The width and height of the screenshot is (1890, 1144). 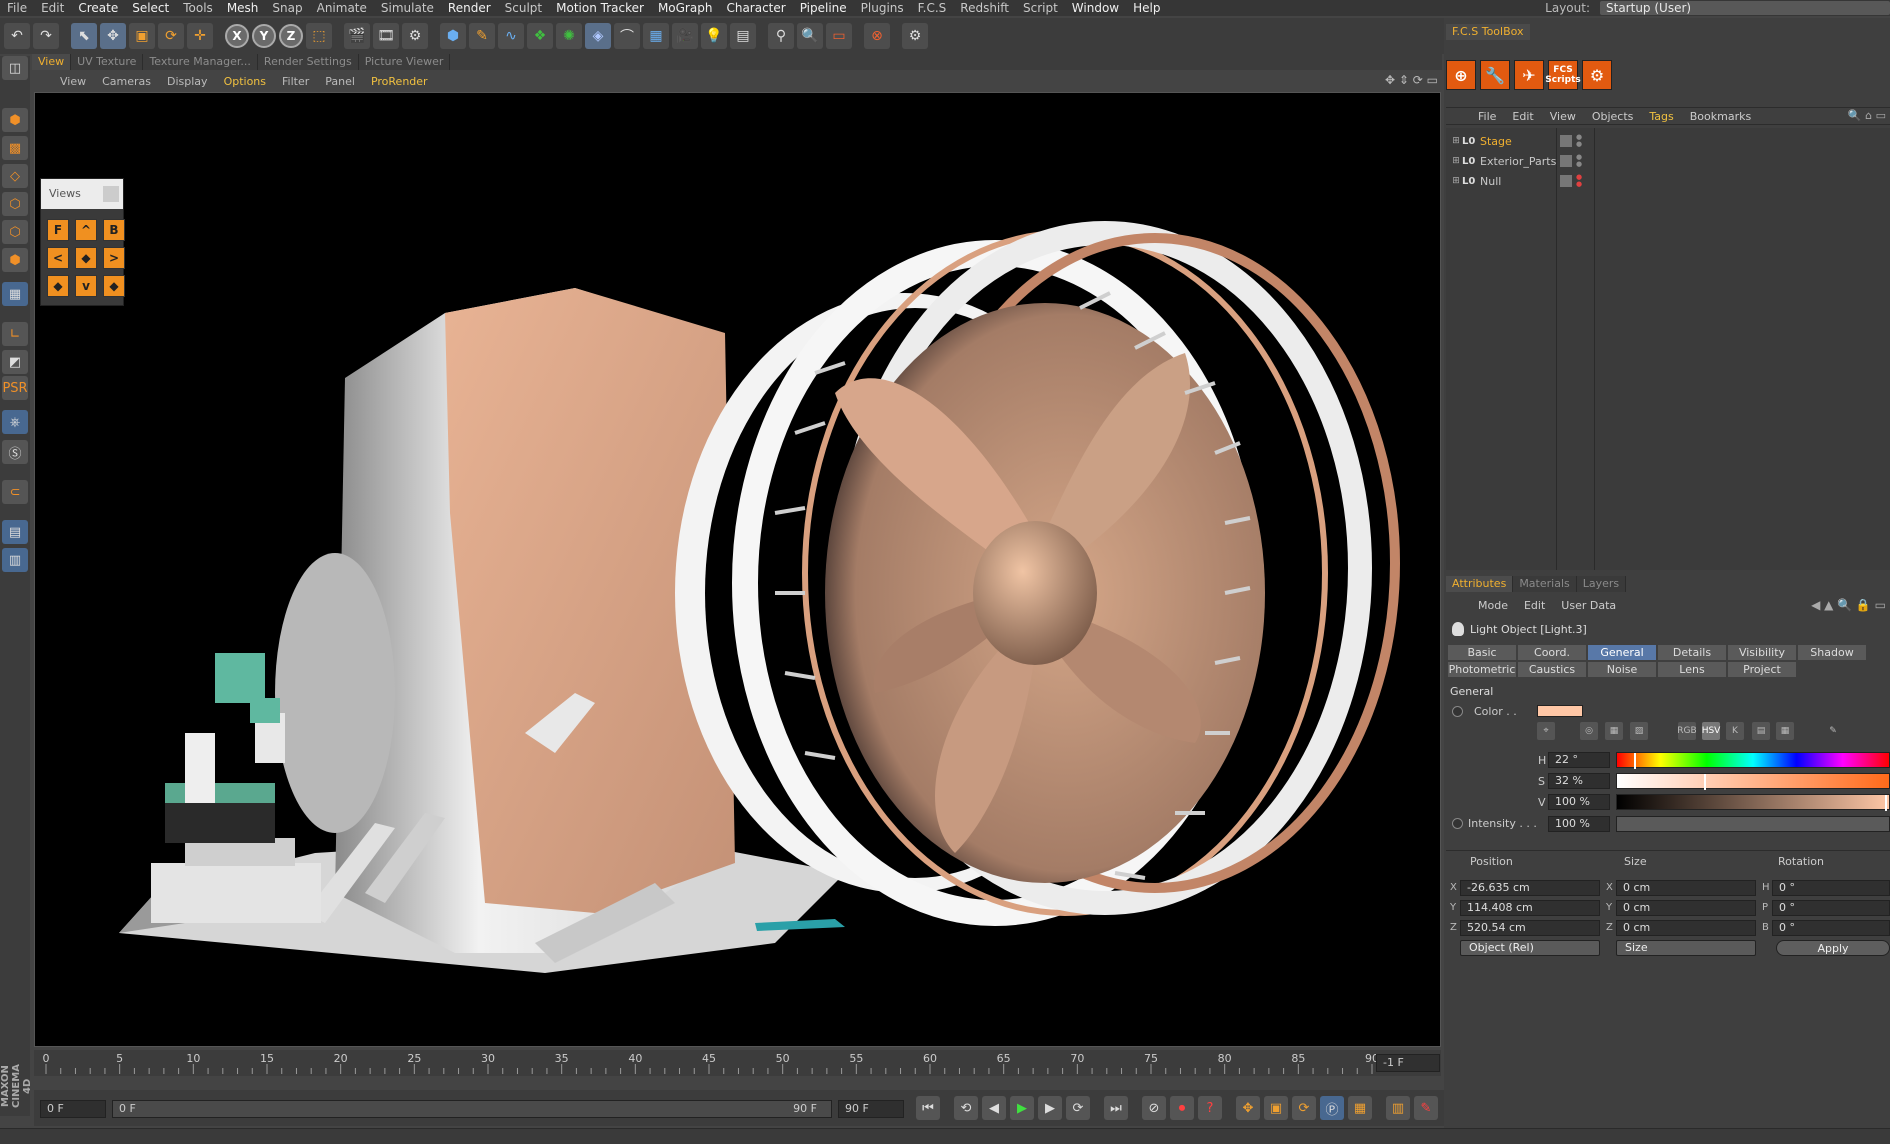 I want to click on coordinate-mode-select: Object (Rel), so click(x=1530, y=948).